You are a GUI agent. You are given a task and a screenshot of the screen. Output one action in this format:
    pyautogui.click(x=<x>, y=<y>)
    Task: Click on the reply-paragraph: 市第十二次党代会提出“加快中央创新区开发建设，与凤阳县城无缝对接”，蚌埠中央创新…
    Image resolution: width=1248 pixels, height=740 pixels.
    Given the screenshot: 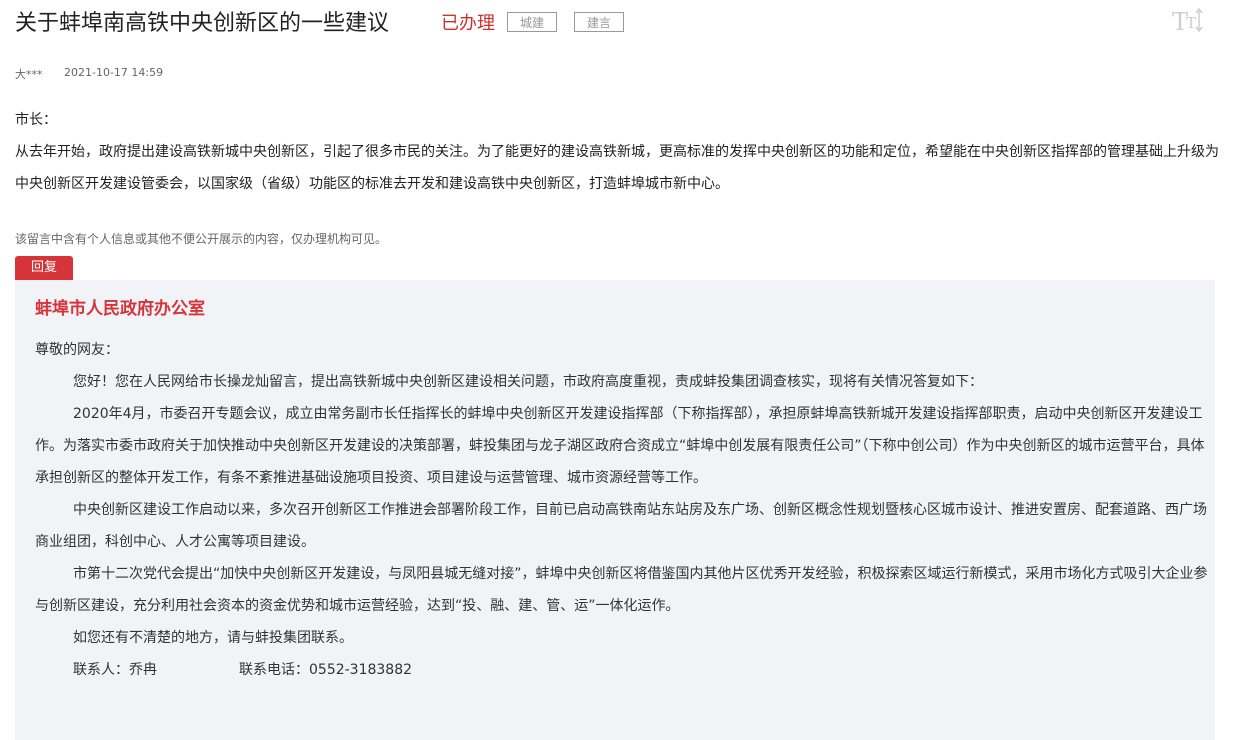 What is the action you would take?
    pyautogui.click(x=621, y=590)
    